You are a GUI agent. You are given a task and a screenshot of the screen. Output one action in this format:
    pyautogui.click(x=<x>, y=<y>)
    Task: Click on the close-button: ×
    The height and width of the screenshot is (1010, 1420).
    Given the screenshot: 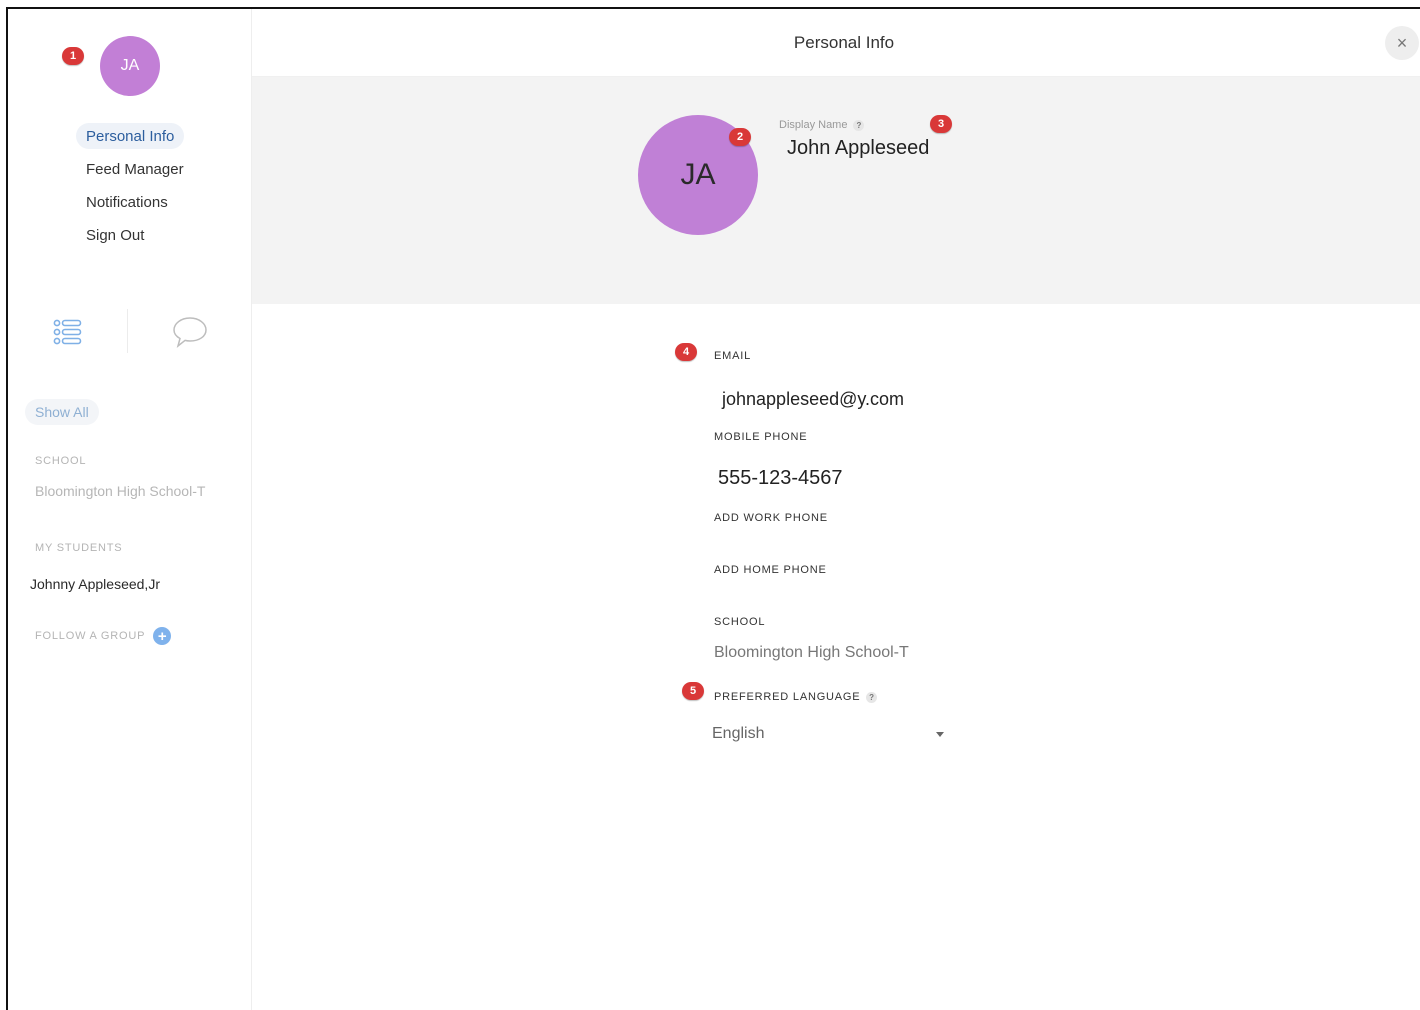 What is the action you would take?
    pyautogui.click(x=1402, y=43)
    